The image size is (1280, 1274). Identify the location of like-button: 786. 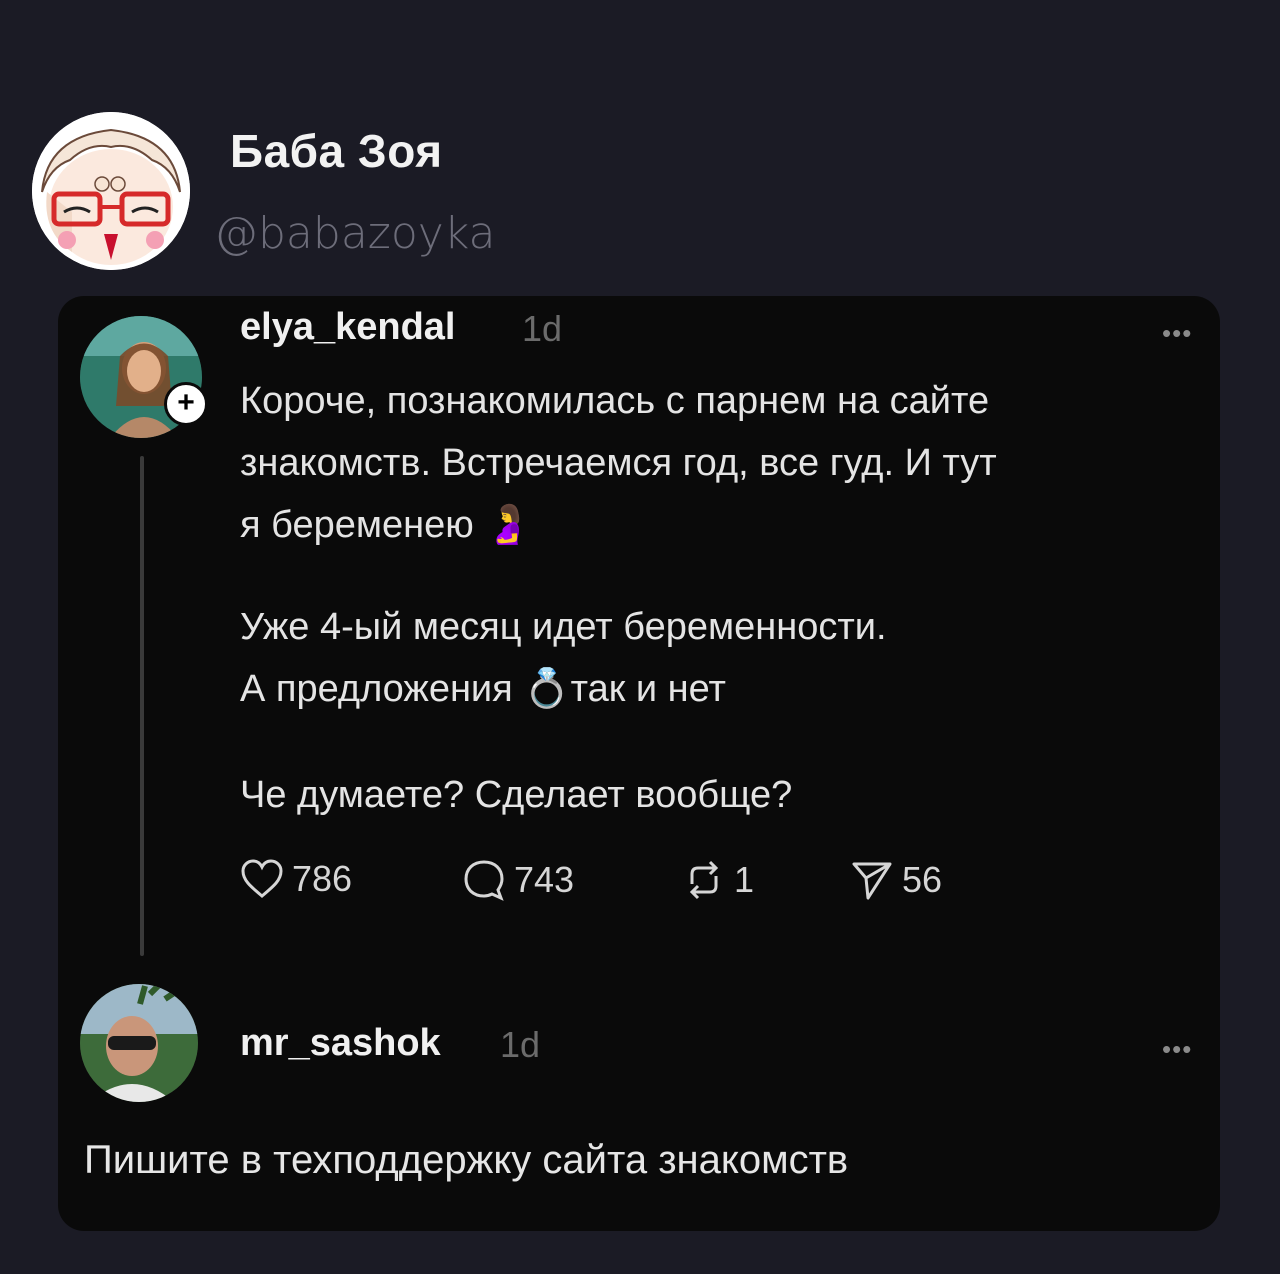
(296, 879).